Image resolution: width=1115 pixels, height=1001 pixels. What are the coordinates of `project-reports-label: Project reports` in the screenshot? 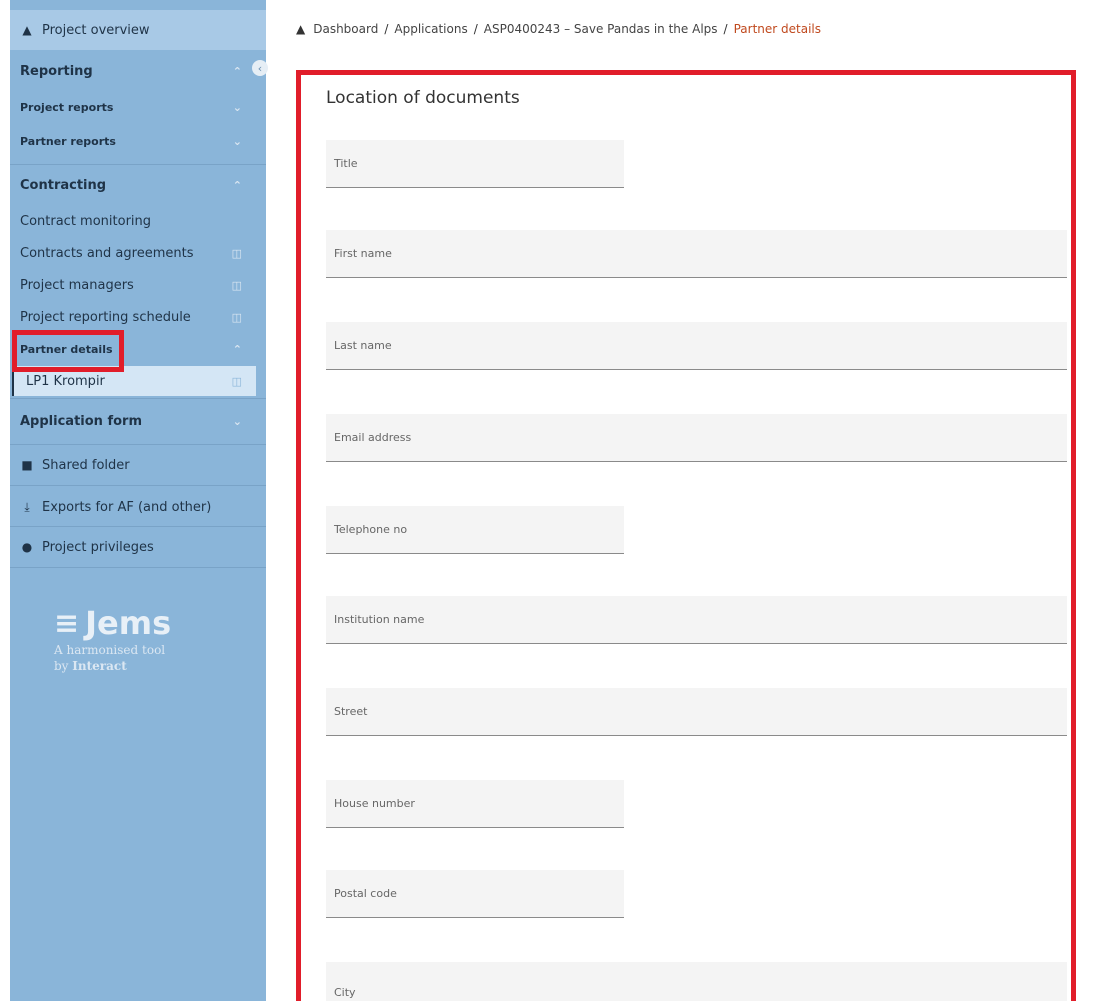 It's located at (67, 107).